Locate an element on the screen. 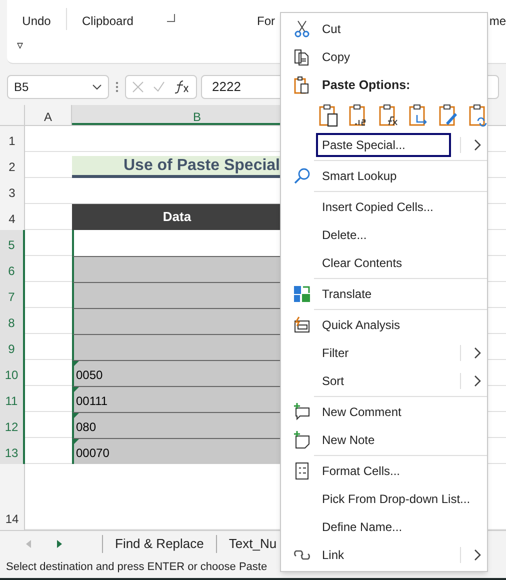  row-header: 3 is located at coordinates (12, 191).